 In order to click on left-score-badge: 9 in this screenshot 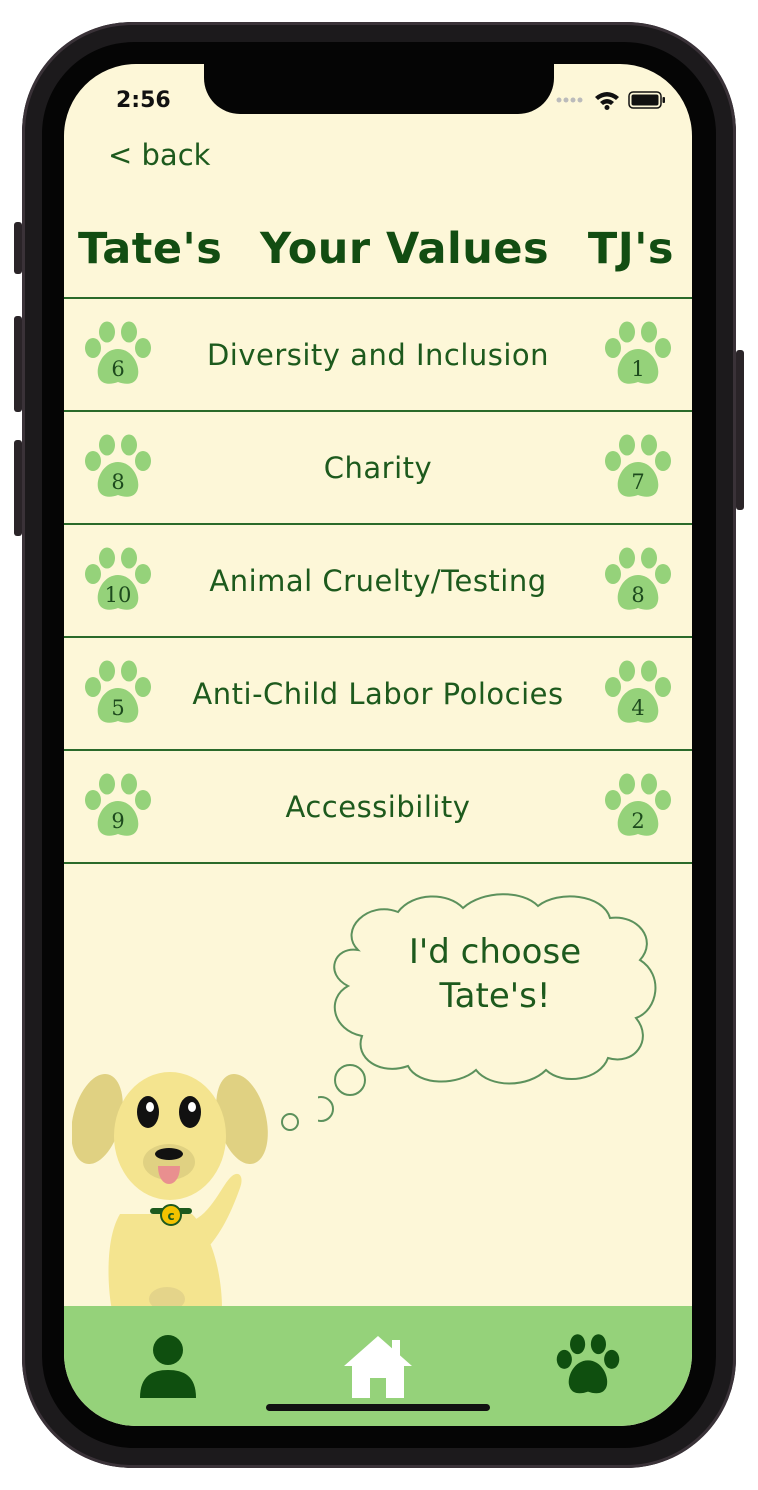, I will do `click(118, 807)`.